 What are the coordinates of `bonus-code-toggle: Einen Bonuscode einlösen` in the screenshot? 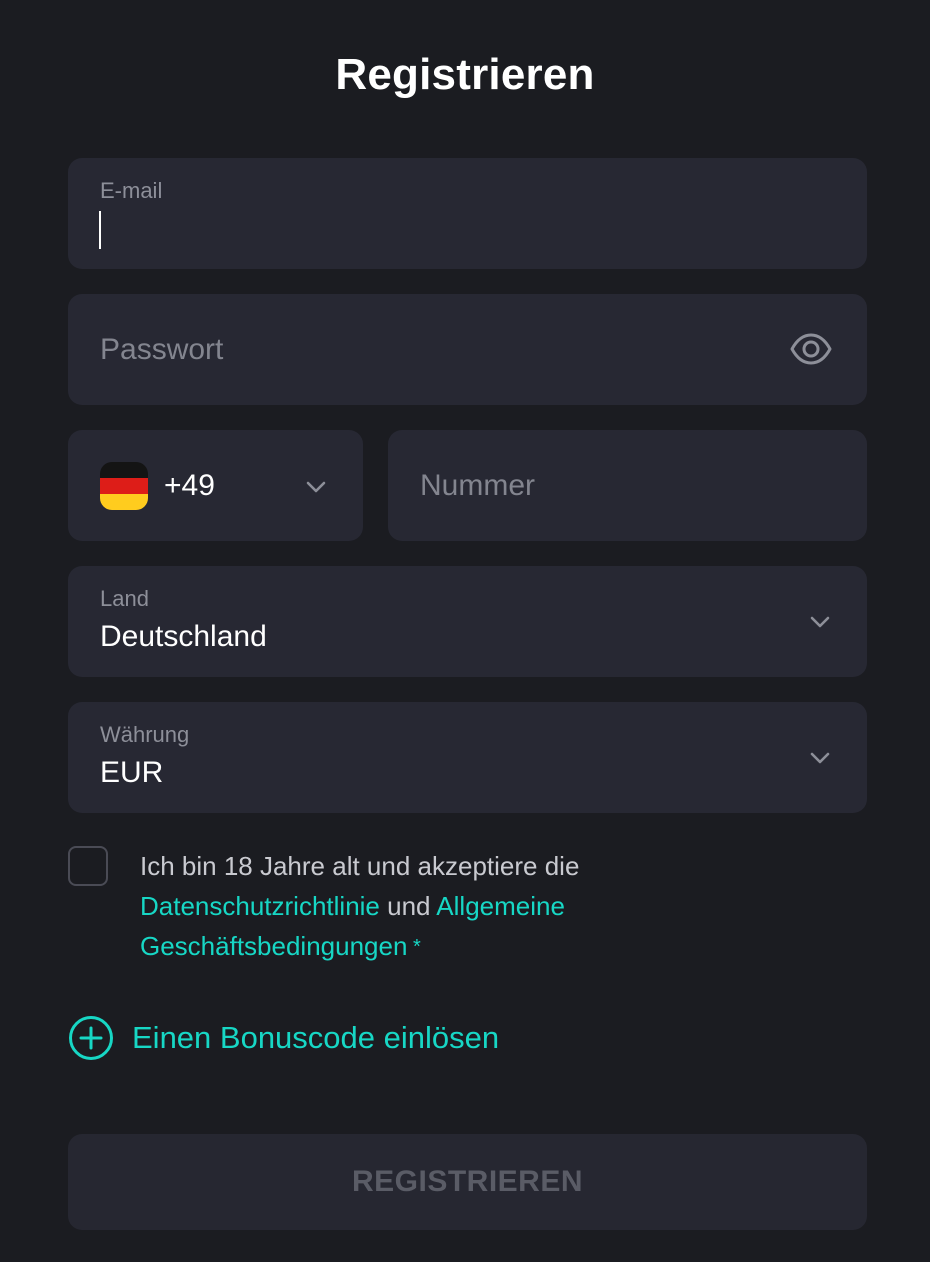 It's located at (283, 1038).